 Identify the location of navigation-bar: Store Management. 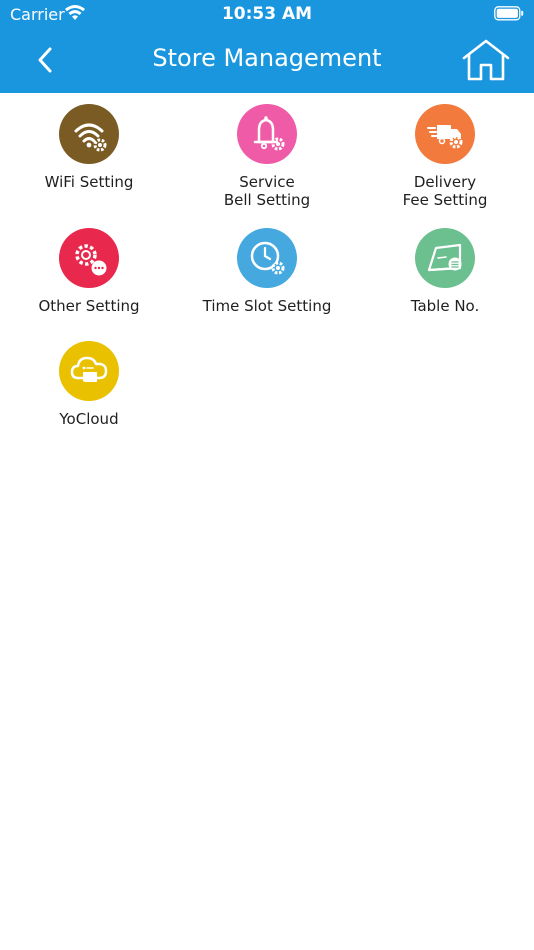
(267, 60).